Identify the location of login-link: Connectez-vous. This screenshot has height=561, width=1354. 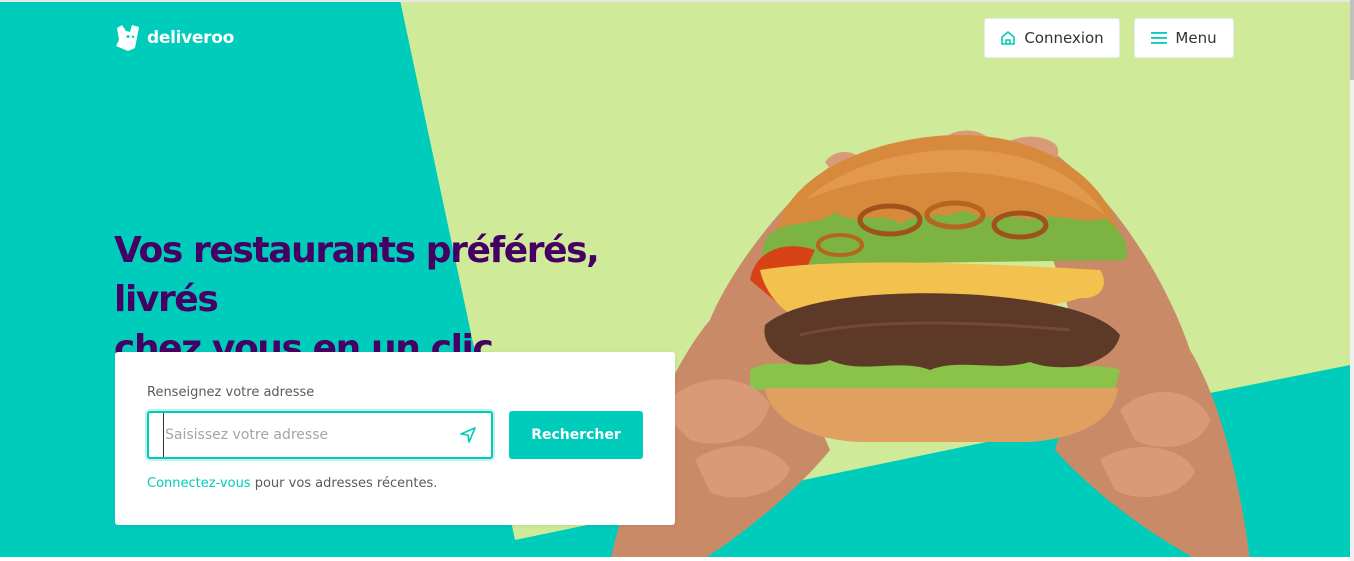
(199, 483).